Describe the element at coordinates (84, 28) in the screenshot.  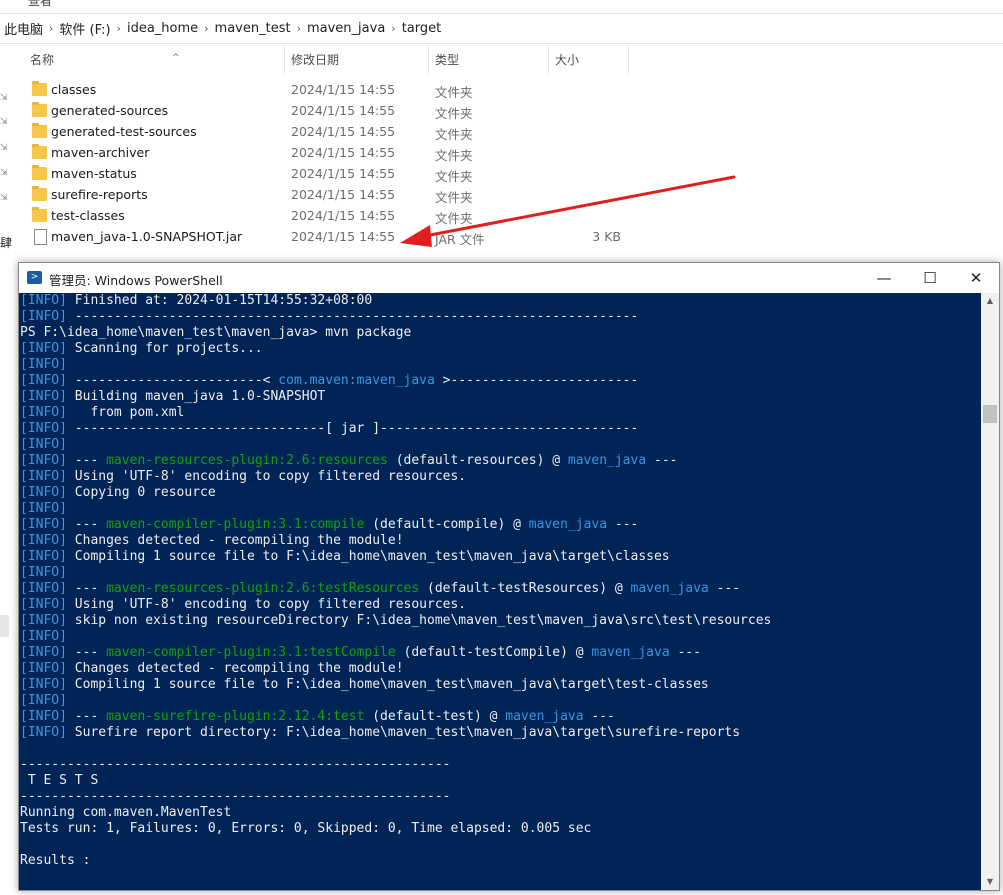
I see `breadcrumb-drive-f: 软件 (F:)` at that location.